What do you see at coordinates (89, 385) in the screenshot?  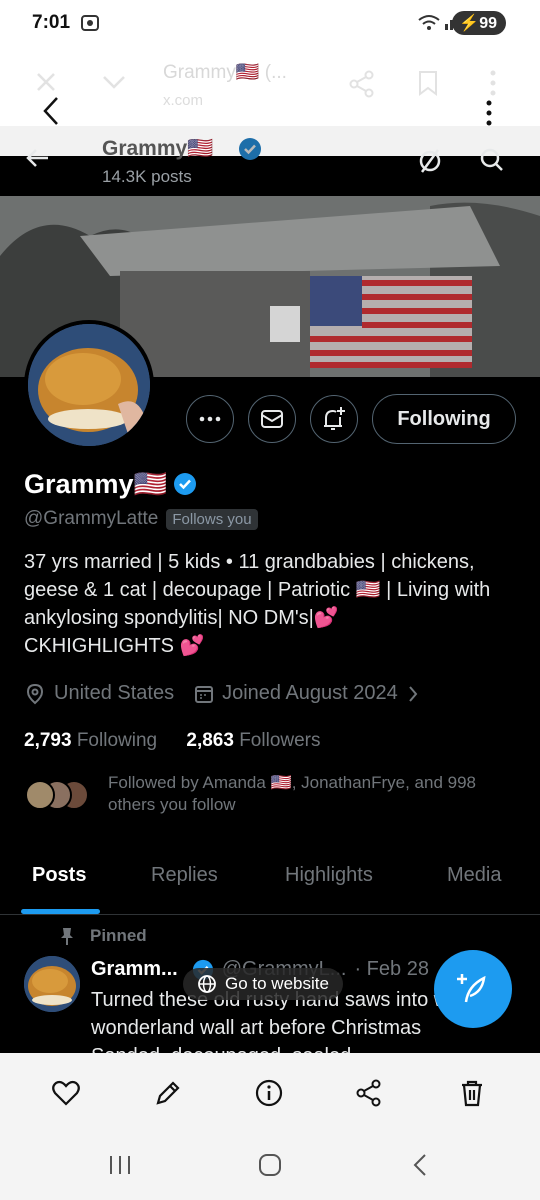 I see `profile-avatar` at bounding box center [89, 385].